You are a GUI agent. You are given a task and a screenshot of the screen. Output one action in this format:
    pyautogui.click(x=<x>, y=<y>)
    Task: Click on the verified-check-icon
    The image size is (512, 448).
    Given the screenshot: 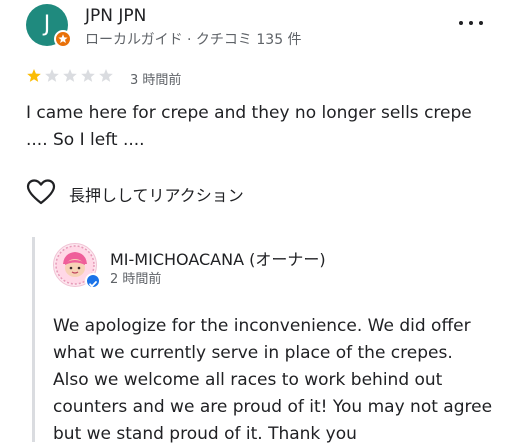 What is the action you would take?
    pyautogui.click(x=93, y=281)
    